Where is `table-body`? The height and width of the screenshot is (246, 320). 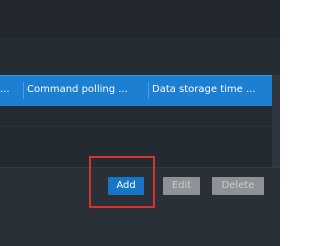
table-body is located at coordinates (136, 147).